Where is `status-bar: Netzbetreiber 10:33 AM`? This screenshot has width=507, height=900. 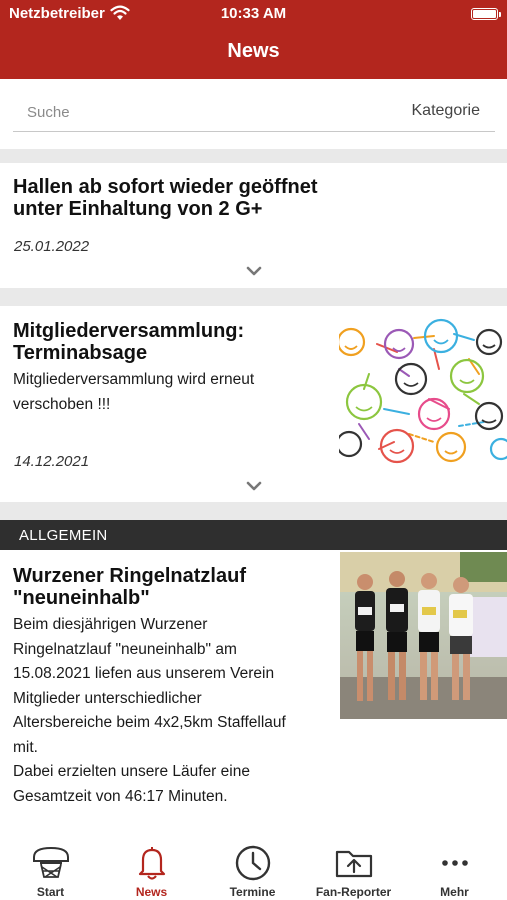
status-bar: Netzbetreiber 10:33 AM is located at coordinates (253, 14).